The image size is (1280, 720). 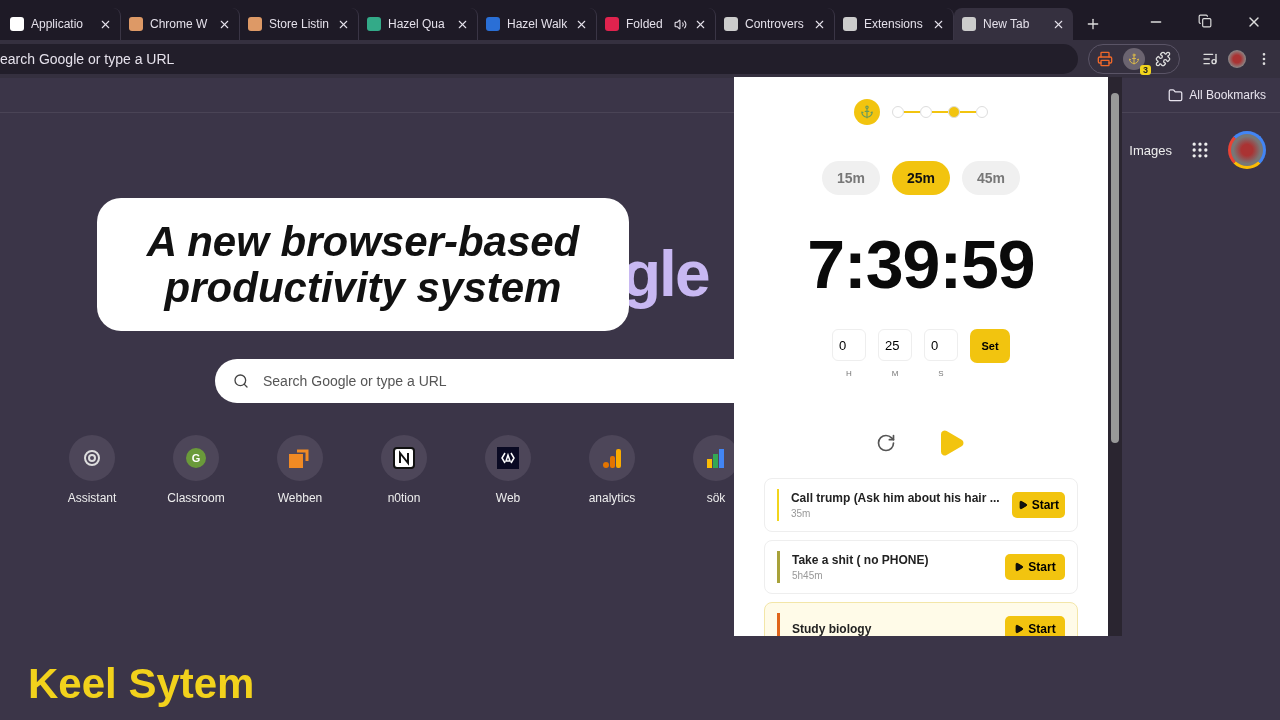 I want to click on time-input: 25, so click(x=895, y=345).